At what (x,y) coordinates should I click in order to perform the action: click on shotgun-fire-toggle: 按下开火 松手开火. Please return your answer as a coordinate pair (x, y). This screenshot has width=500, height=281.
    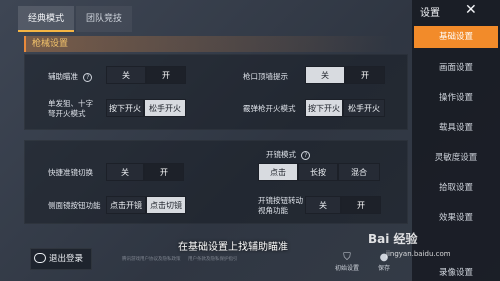
    Looking at the image, I should click on (345, 108).